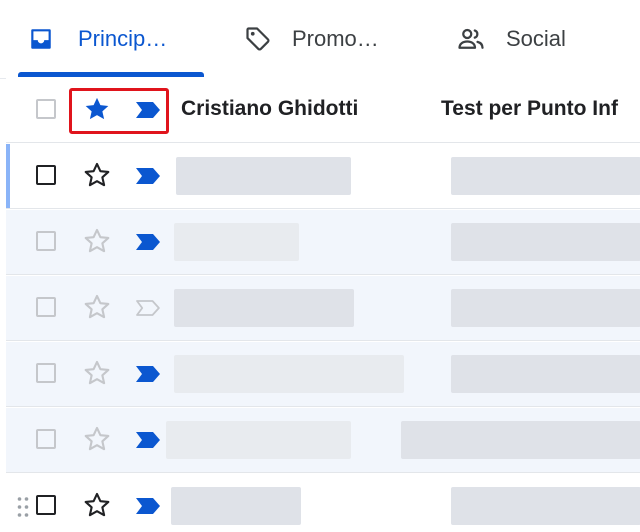 The width and height of the screenshot is (640, 532). I want to click on tab-social: Social, so click(511, 39).